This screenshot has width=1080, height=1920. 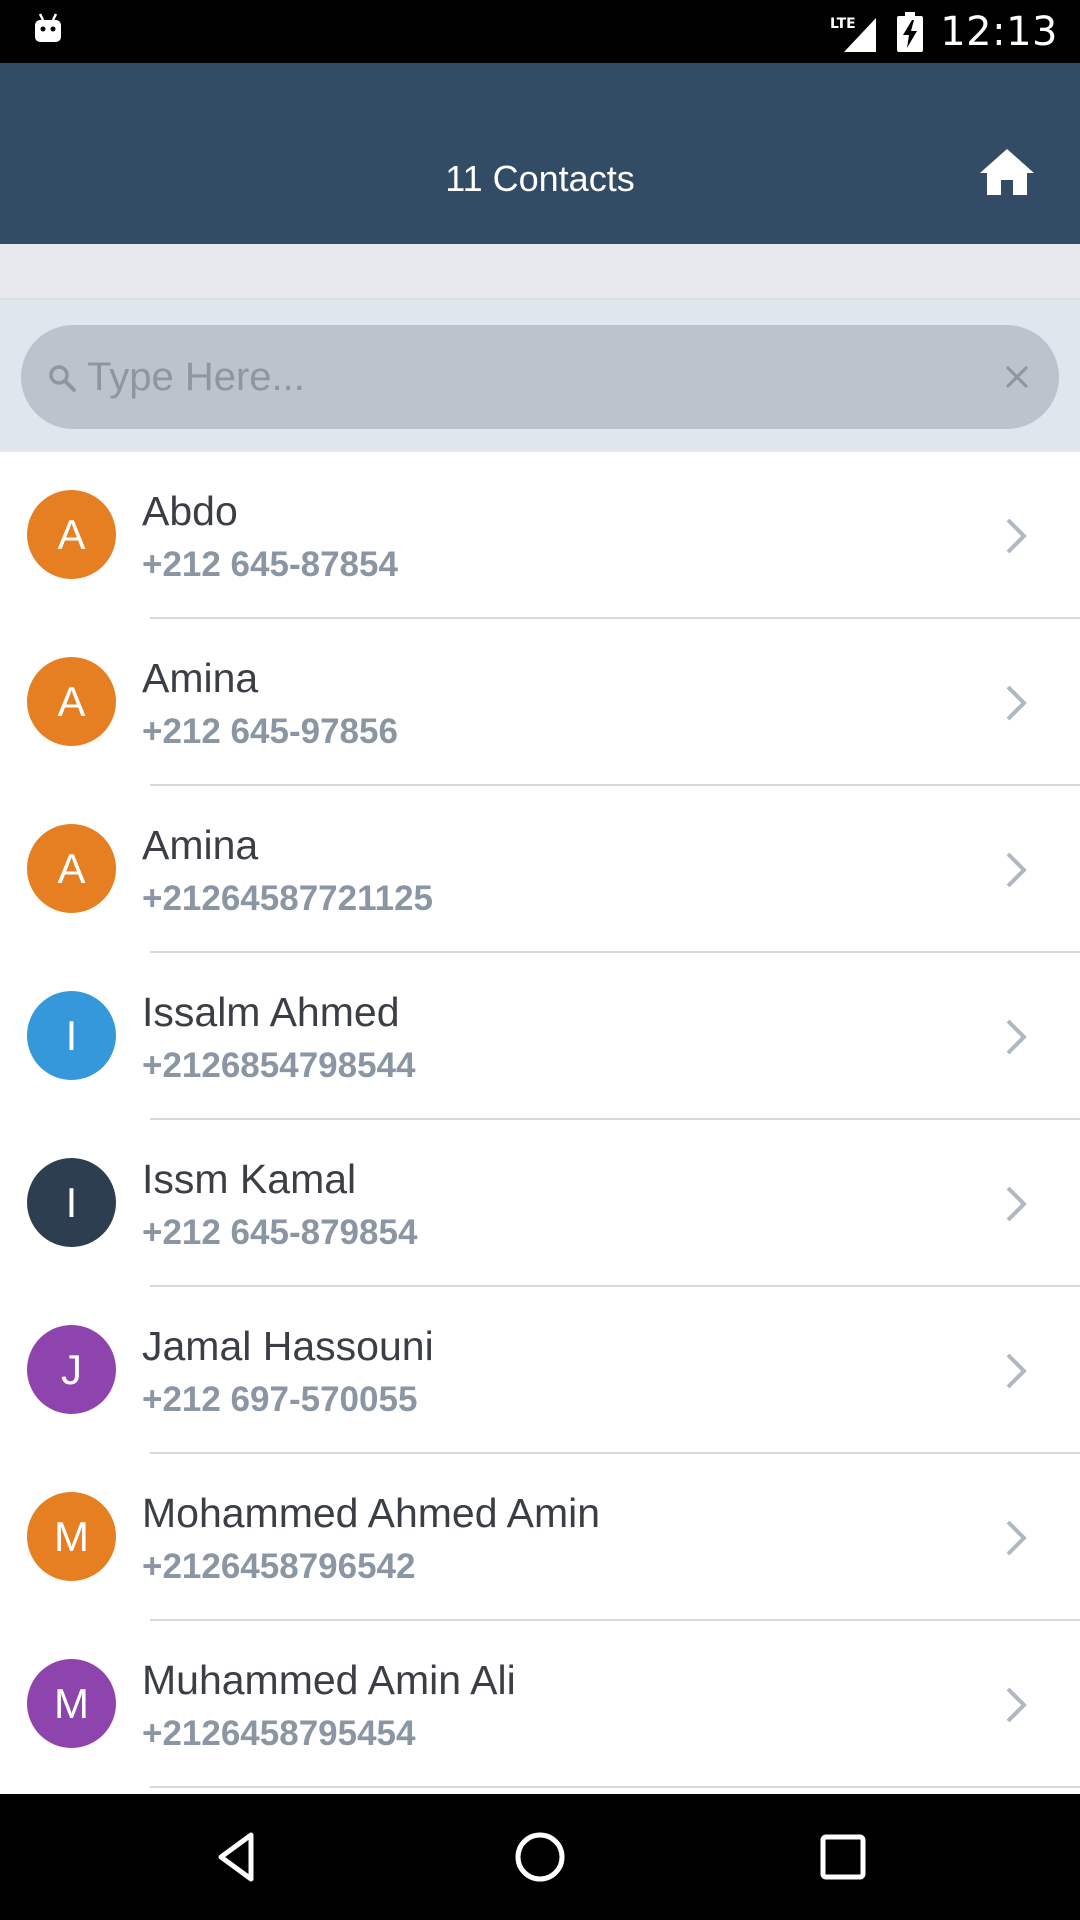 I want to click on contact-phone: +2126458796542, so click(x=279, y=1566).